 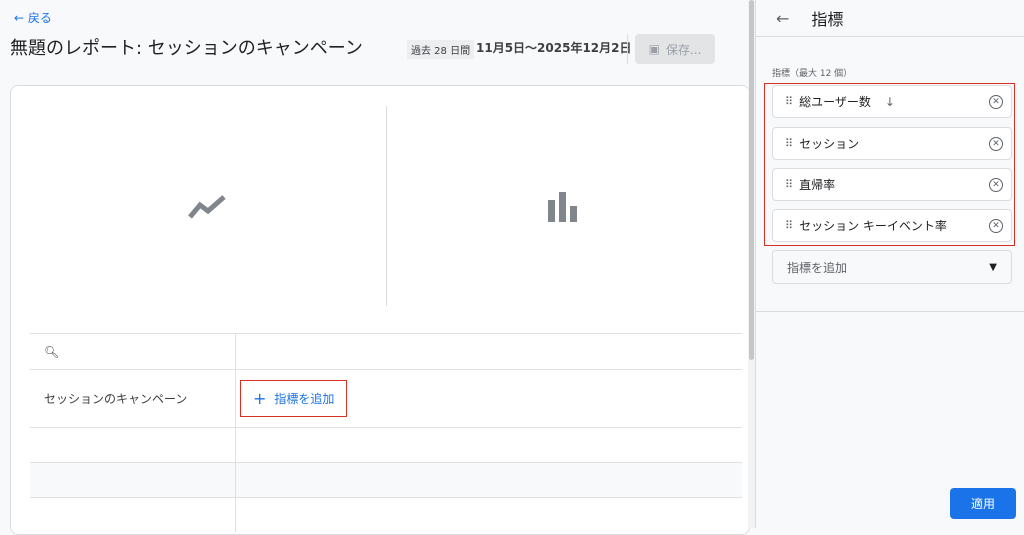 I want to click on metric-label: 直帰率, so click(x=817, y=185).